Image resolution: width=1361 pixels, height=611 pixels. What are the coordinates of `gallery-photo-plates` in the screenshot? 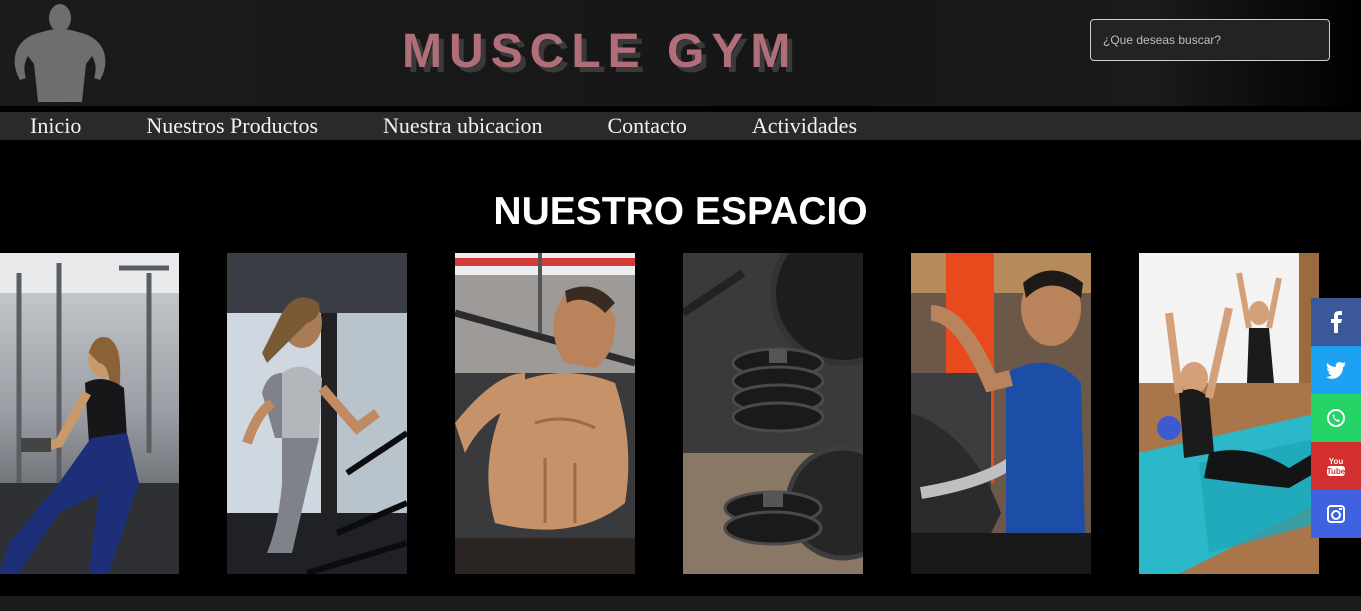 It's located at (773, 413).